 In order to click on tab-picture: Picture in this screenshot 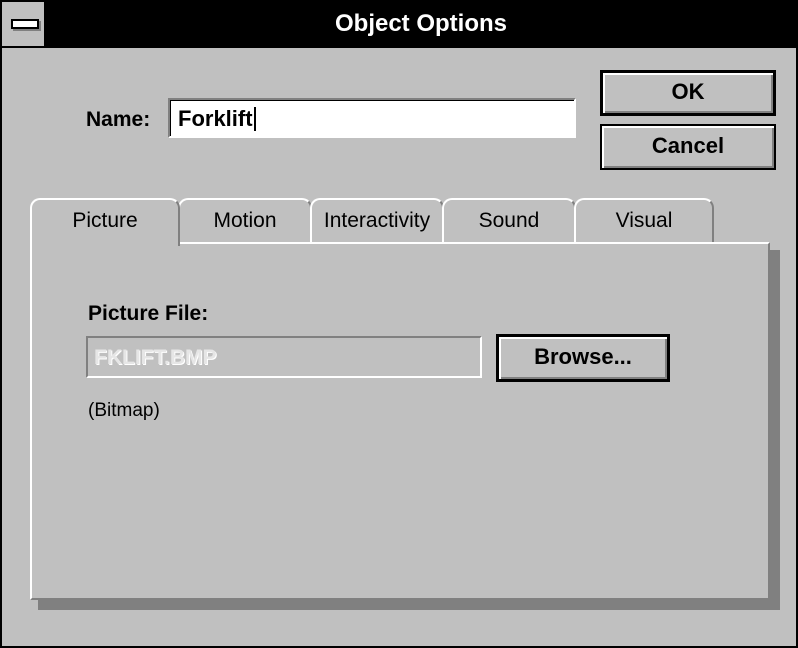, I will do `click(105, 222)`.